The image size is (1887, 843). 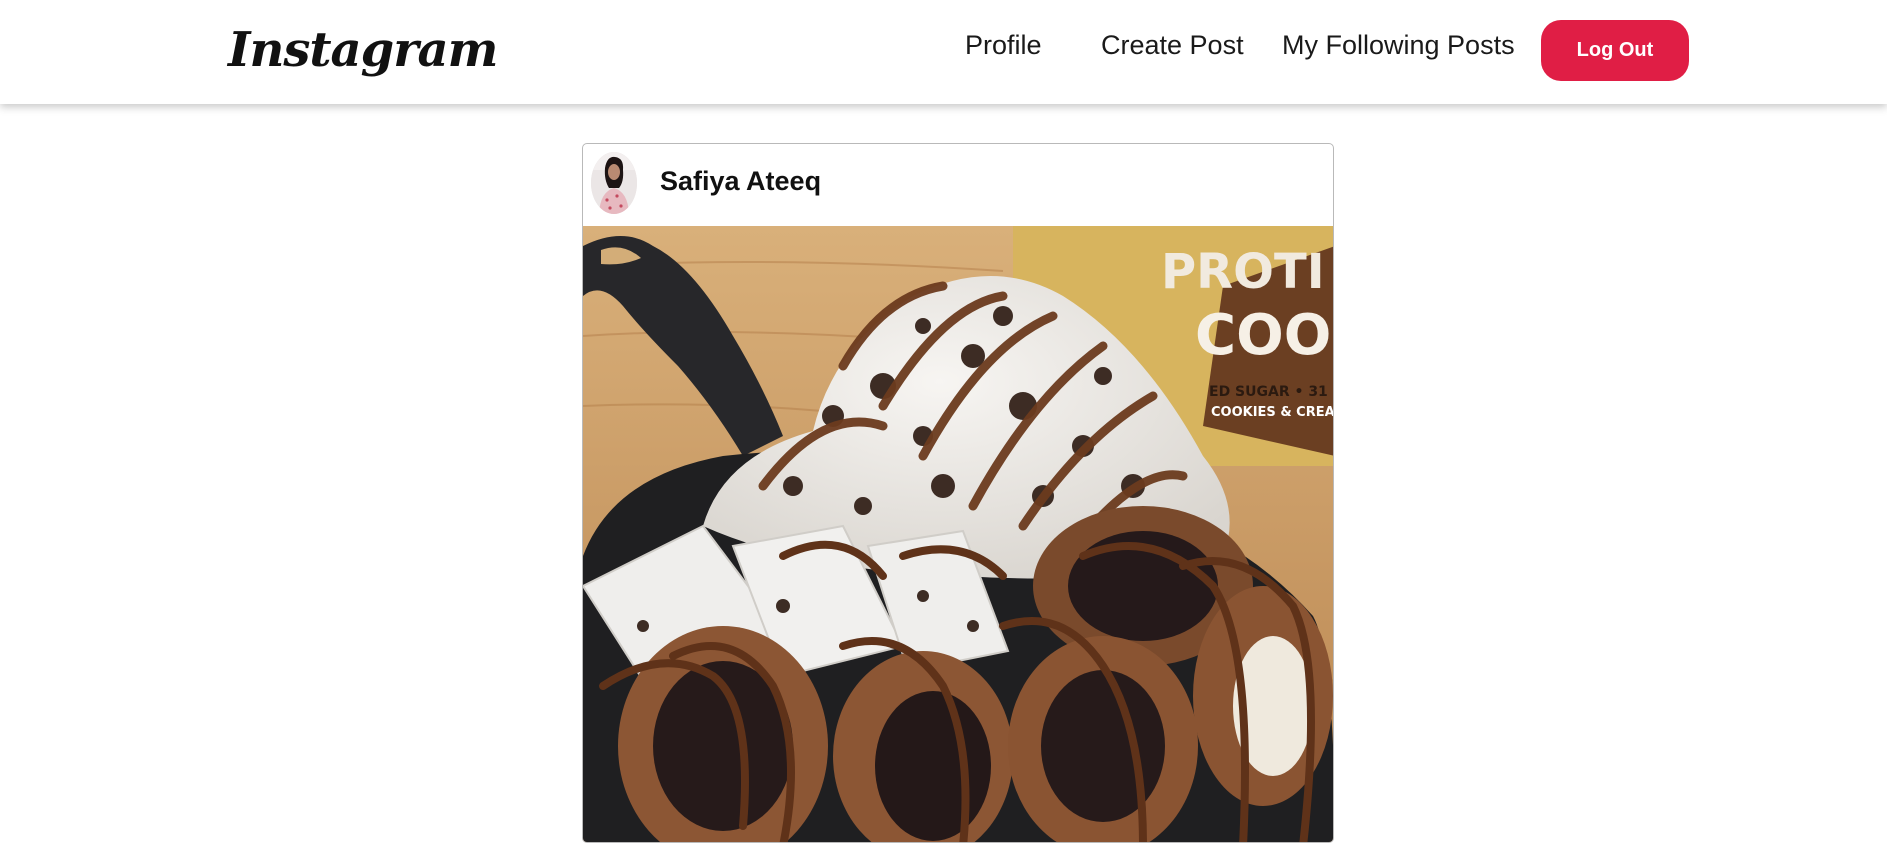 What do you see at coordinates (740, 181) in the screenshot?
I see `post-username: Safiya Ateeq` at bounding box center [740, 181].